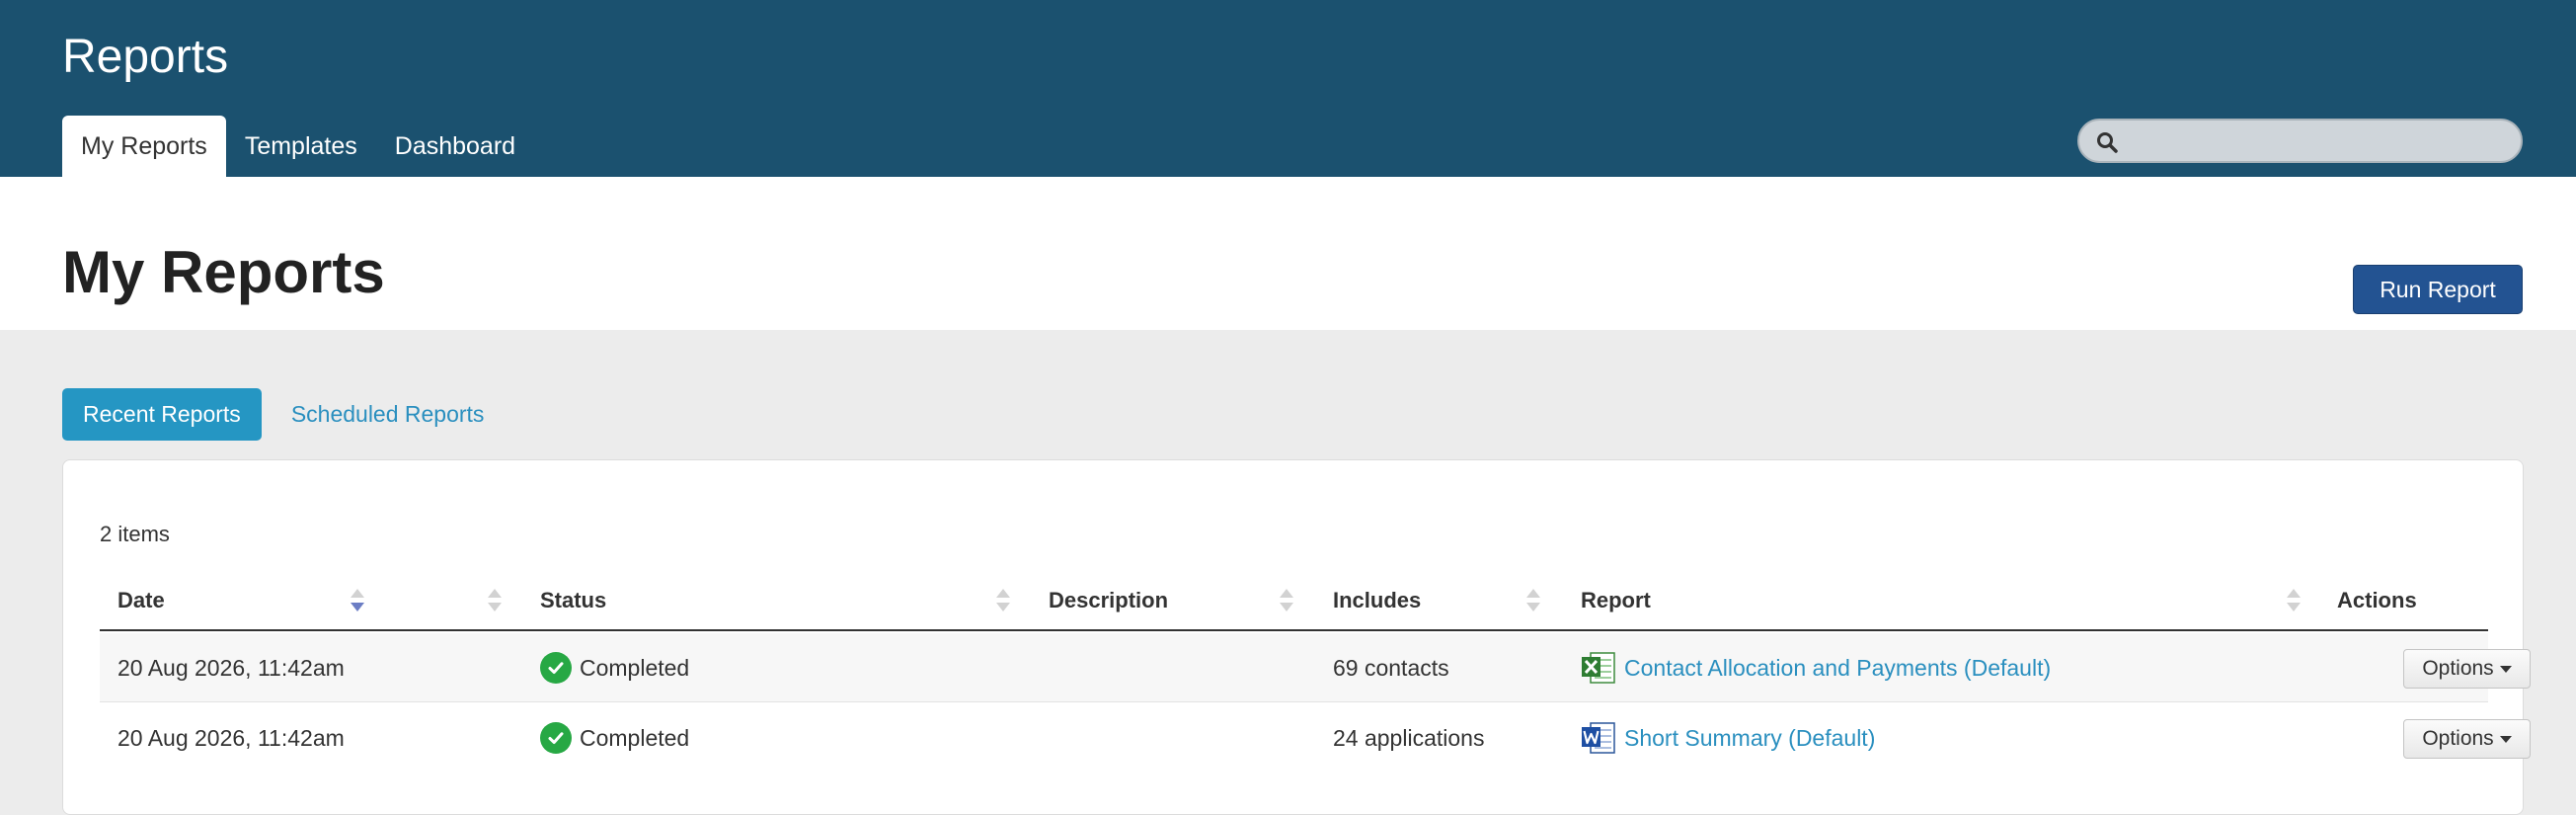 This screenshot has height=815, width=2576. I want to click on tab-templates: Templates, so click(301, 146).